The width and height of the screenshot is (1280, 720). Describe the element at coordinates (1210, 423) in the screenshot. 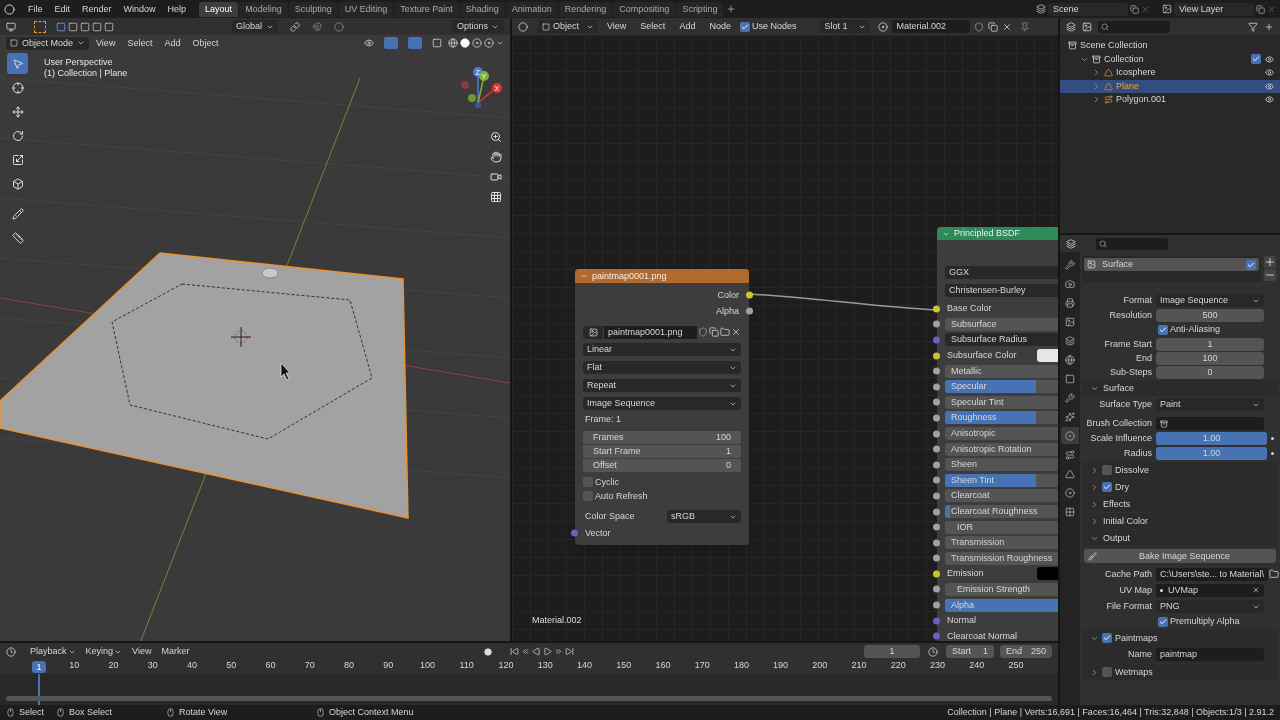

I see `collection-field` at that location.